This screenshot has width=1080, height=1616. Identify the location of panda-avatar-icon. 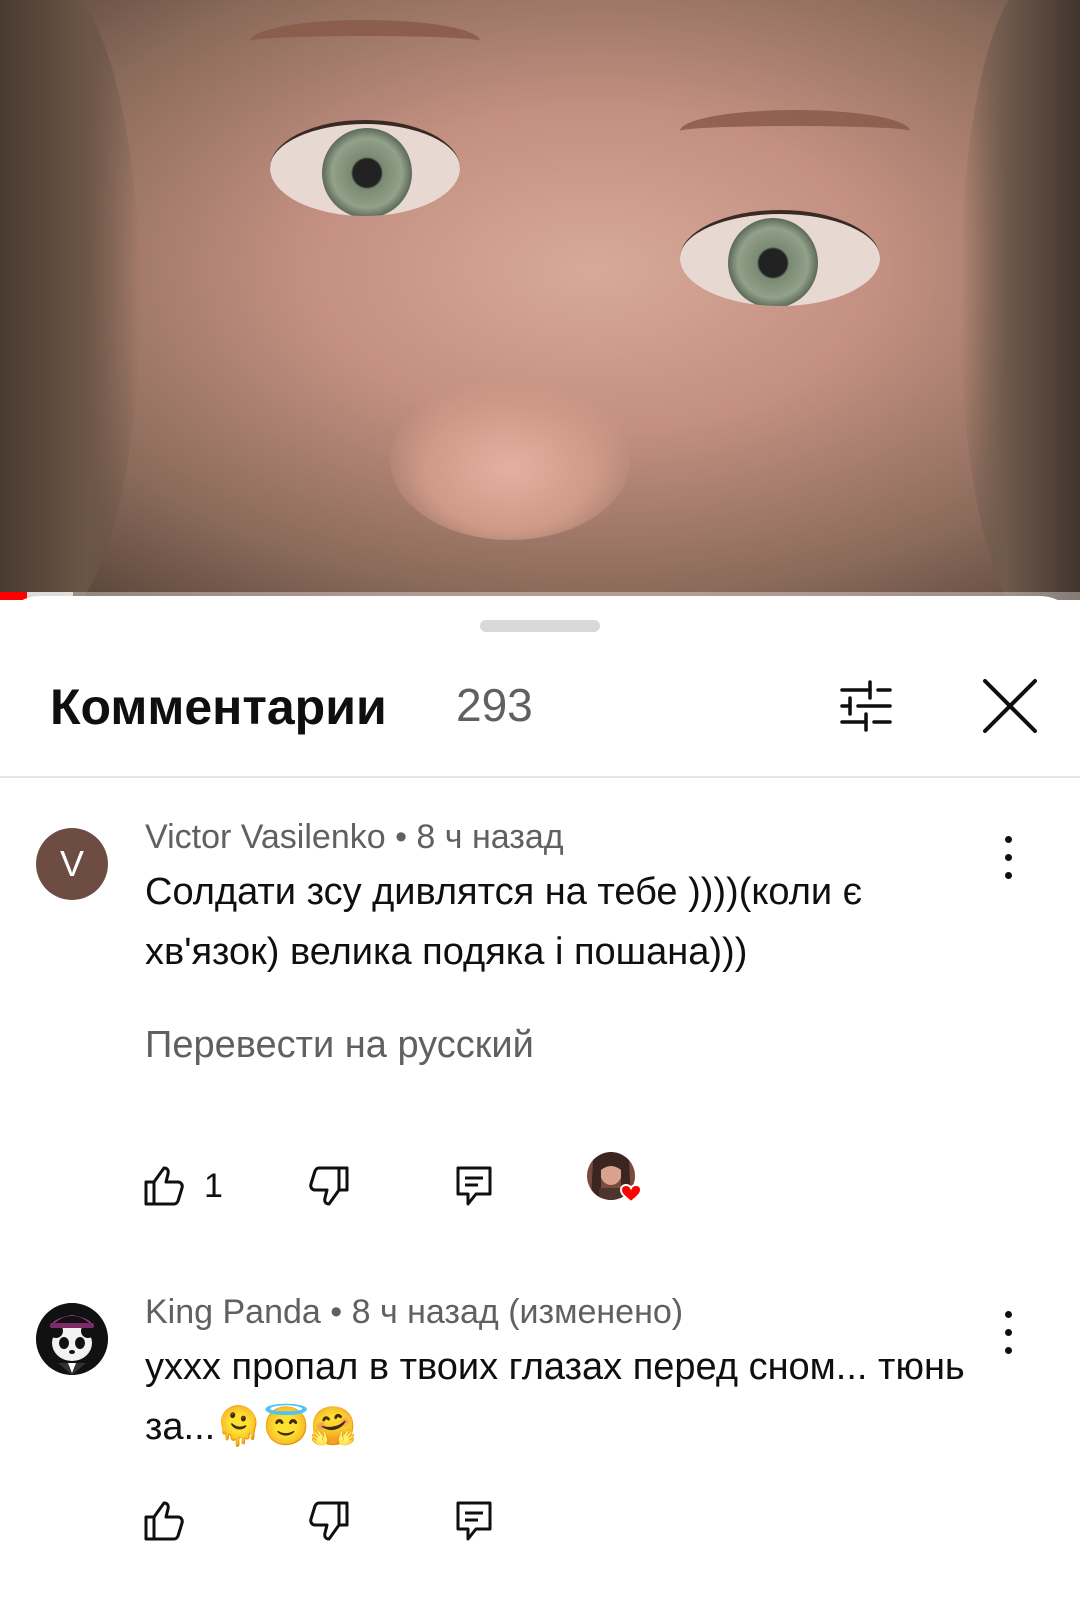
(72, 1339).